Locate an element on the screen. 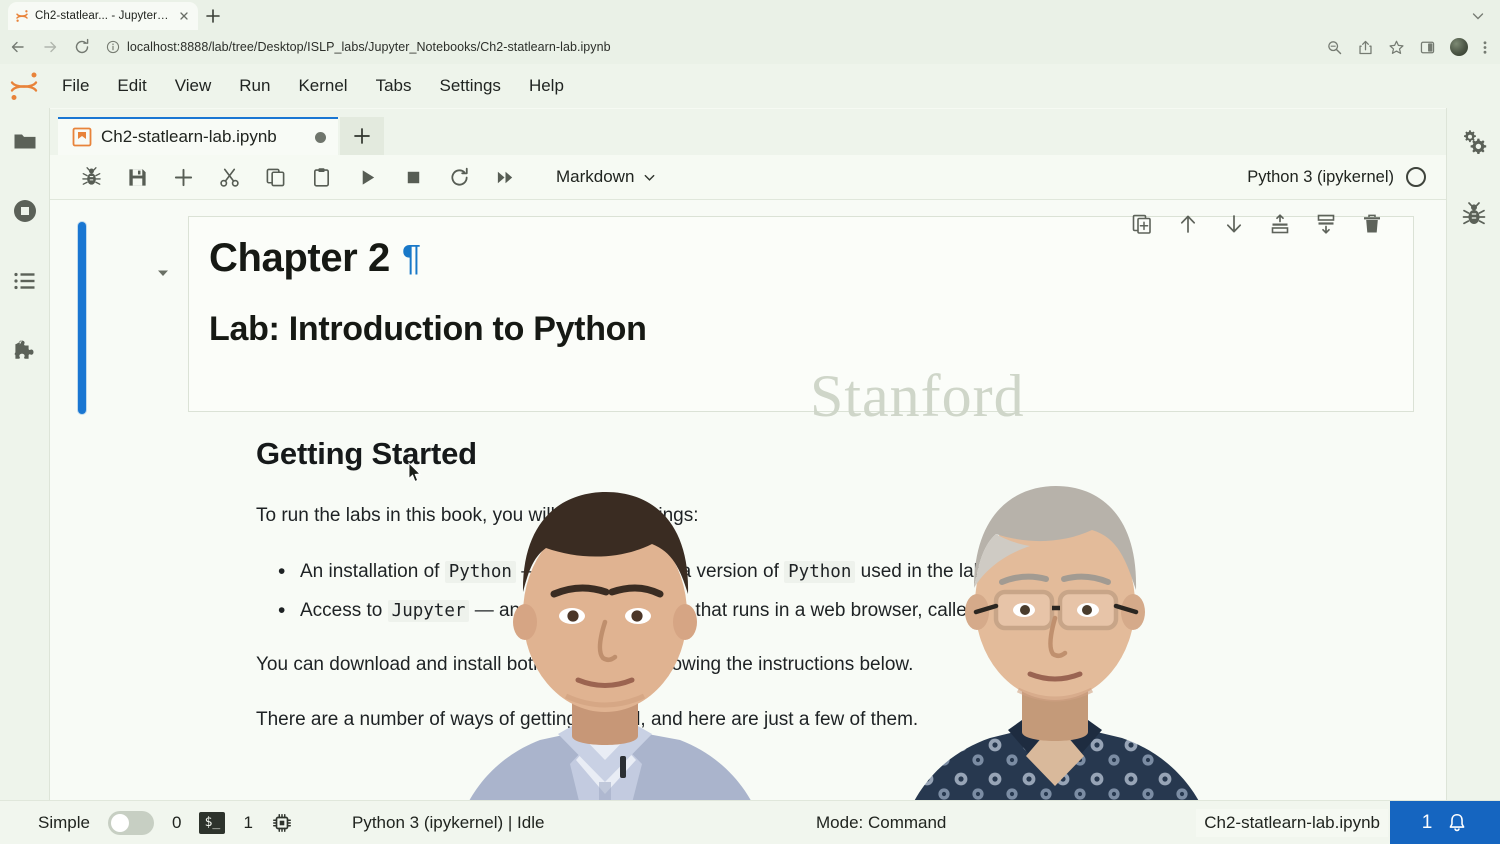 The width and height of the screenshot is (1500, 844). restart-run-all-button is located at coordinates (505, 177).